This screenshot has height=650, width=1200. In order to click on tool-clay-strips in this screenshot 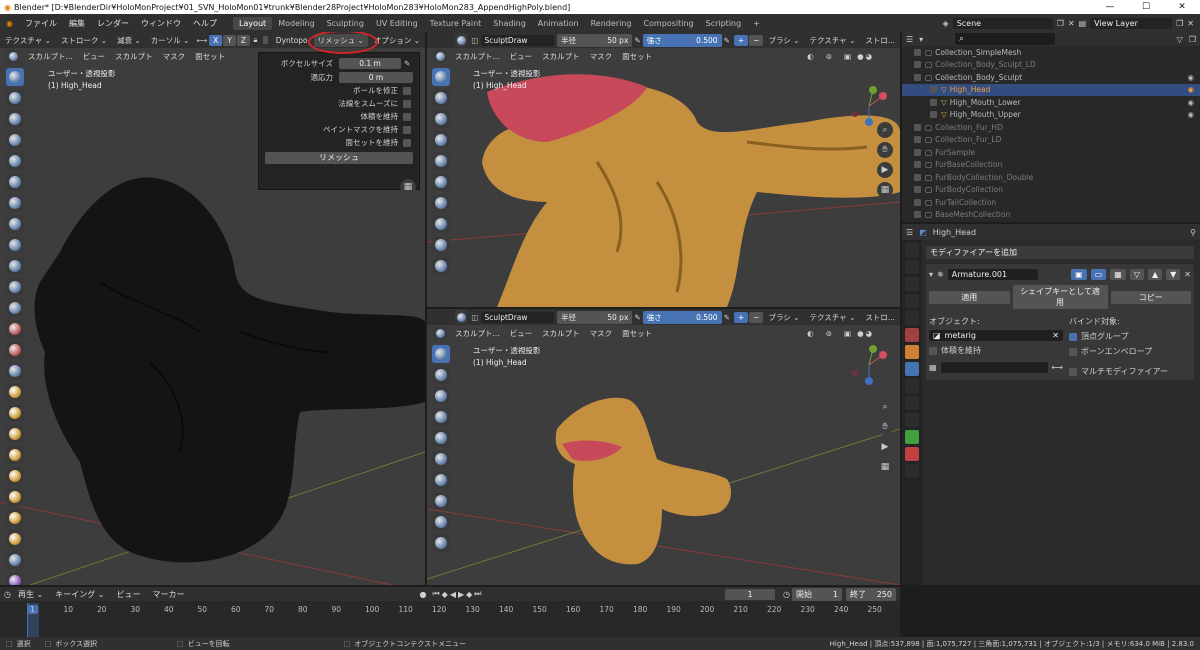, I will do `click(15, 140)`.